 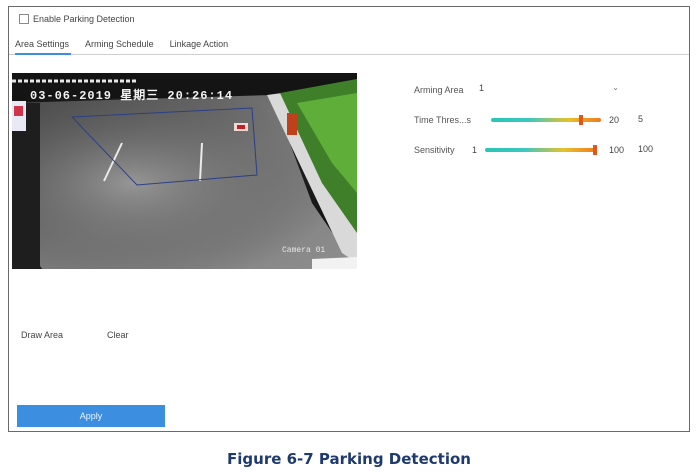 I want to click on time-threshold-slider, so click(x=546, y=120).